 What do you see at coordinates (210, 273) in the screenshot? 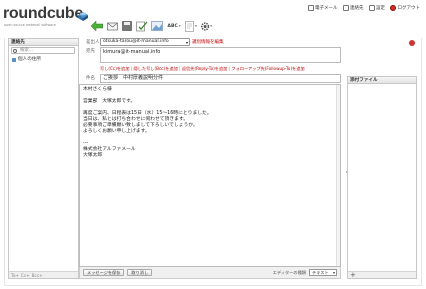
I see `compose-footer: メッセージを保存 取り消し エディターの種類 テキスト ▾` at bounding box center [210, 273].